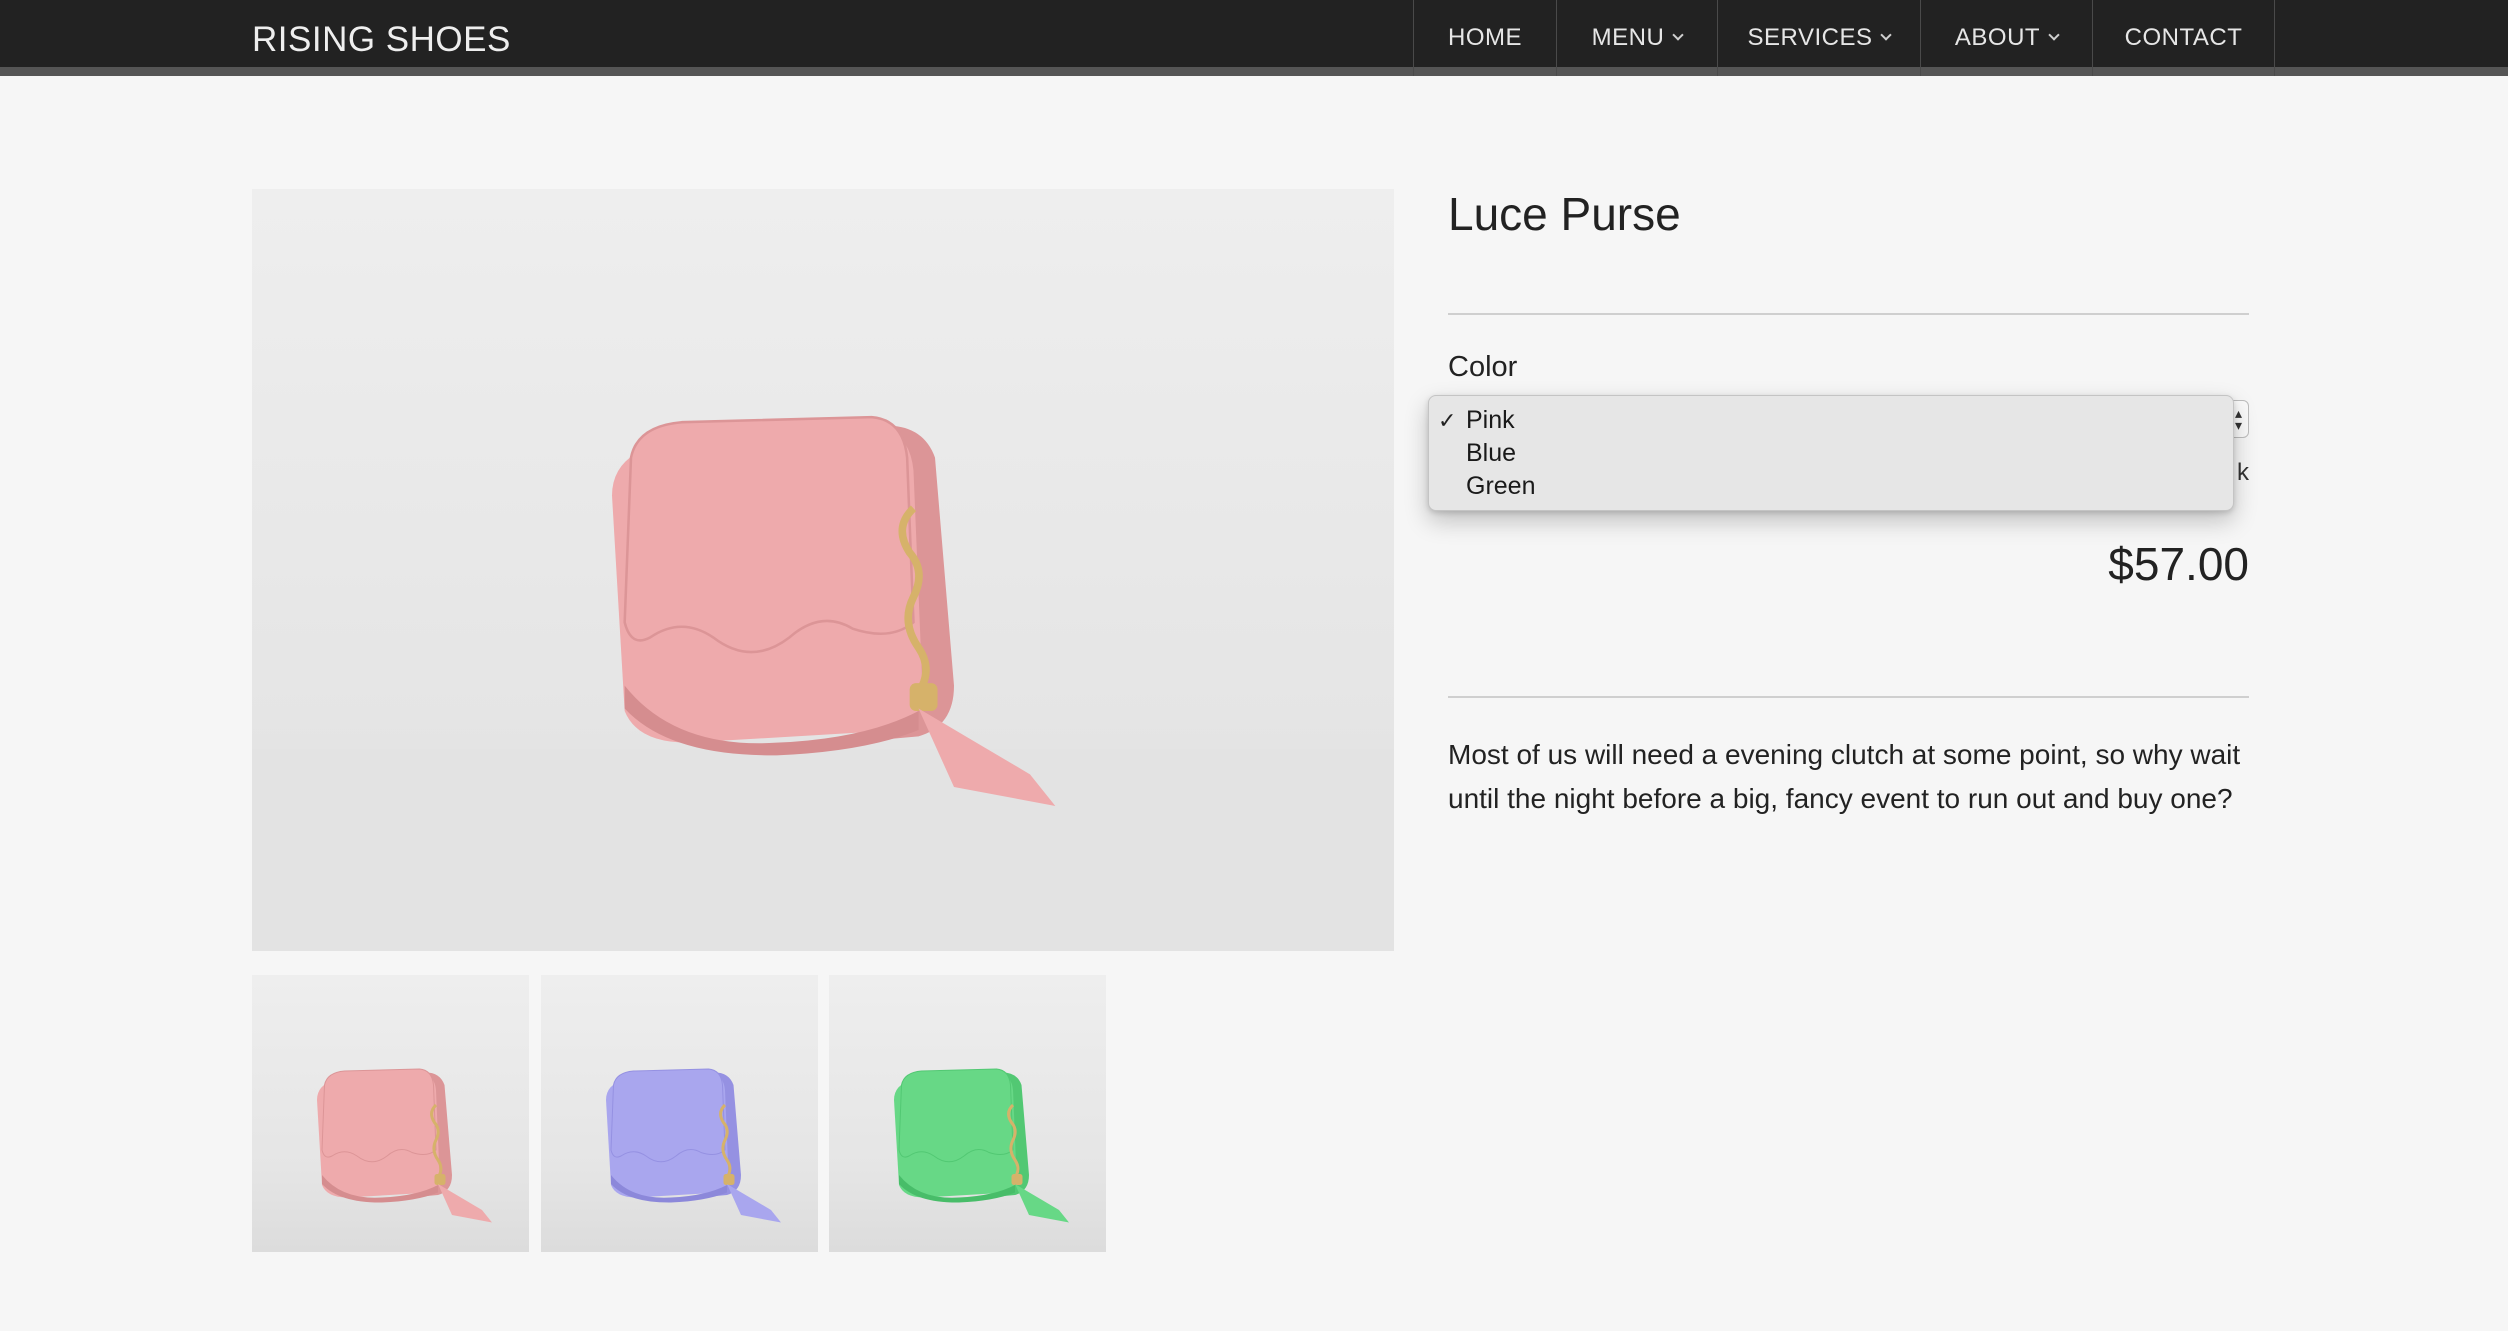 The width and height of the screenshot is (2508, 1331). I want to click on nav-item-label: HOME, so click(1485, 37).